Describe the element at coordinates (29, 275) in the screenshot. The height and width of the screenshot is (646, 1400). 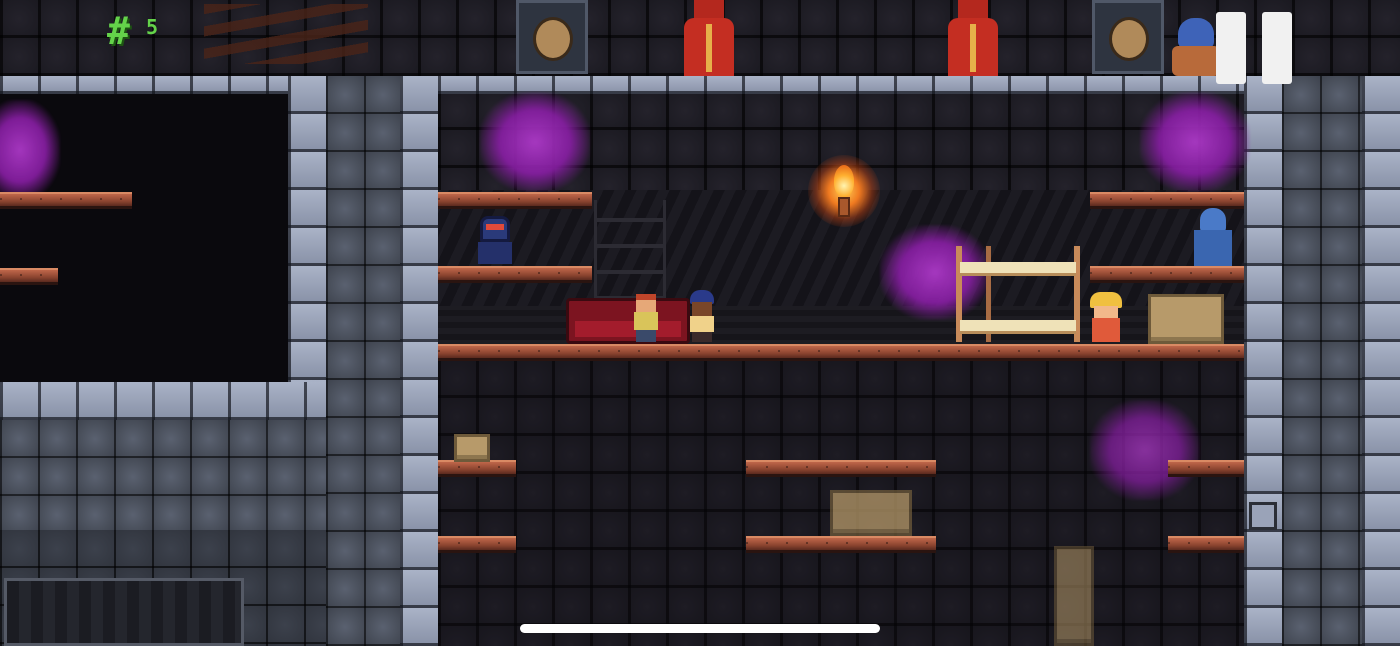
I see `platform-left-mid` at that location.